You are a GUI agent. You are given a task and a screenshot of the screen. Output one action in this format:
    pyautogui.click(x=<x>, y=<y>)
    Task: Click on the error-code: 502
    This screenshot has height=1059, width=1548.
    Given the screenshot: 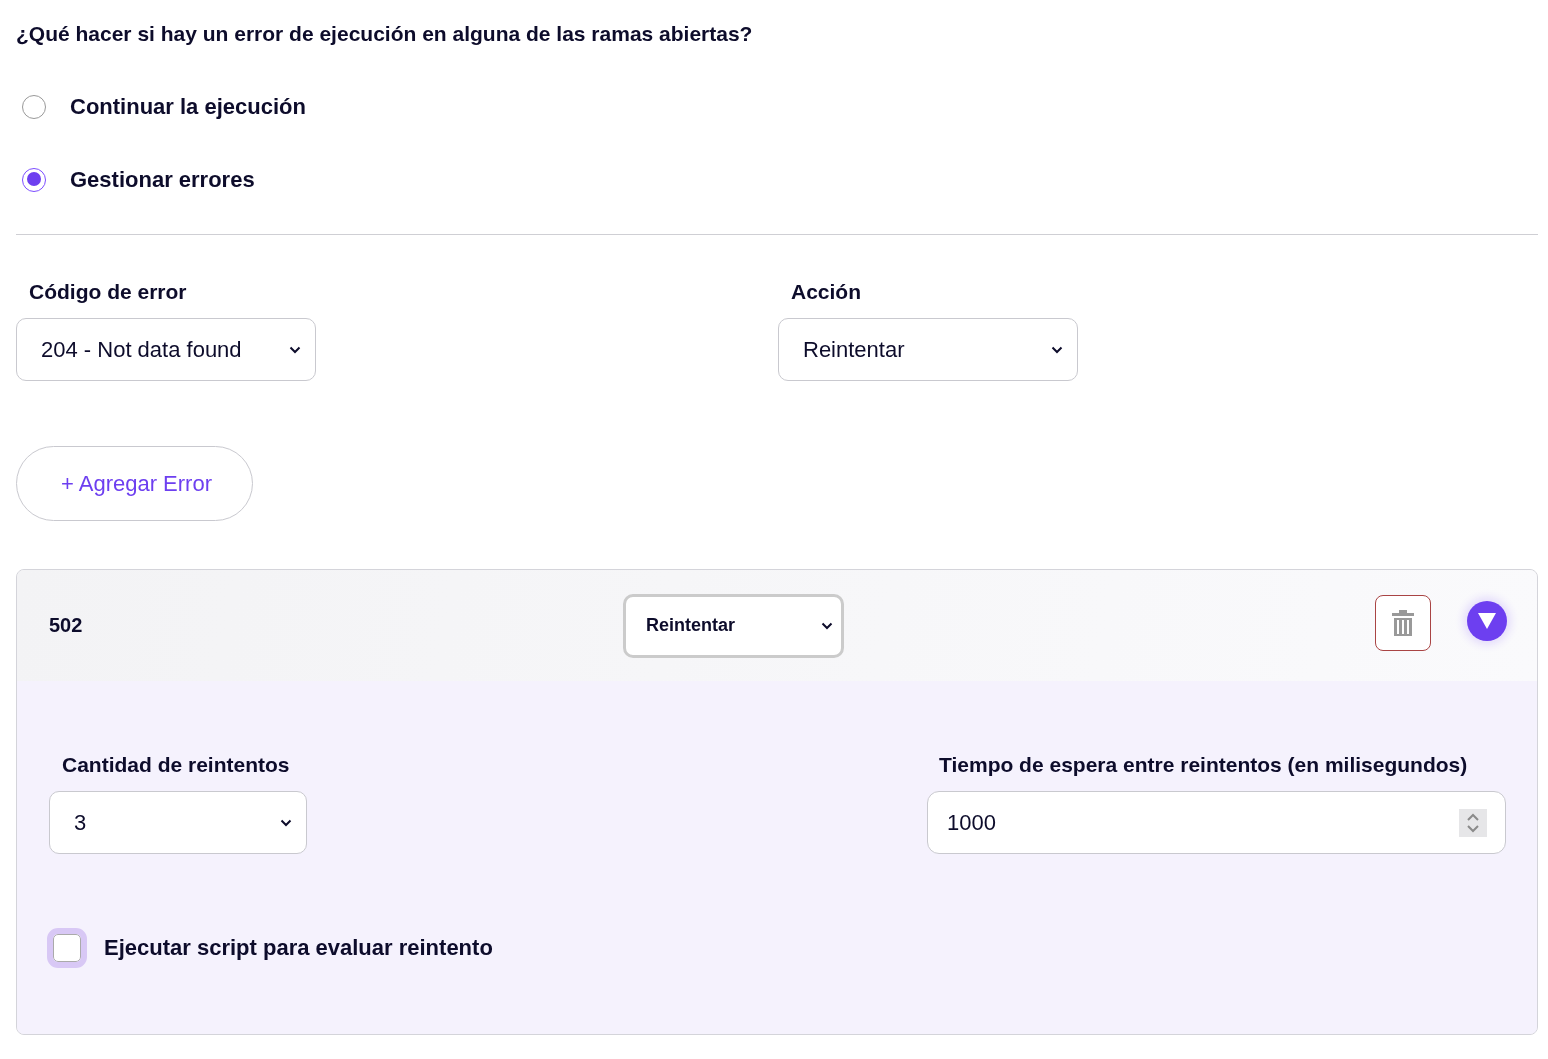 What is the action you would take?
    pyautogui.click(x=66, y=625)
    